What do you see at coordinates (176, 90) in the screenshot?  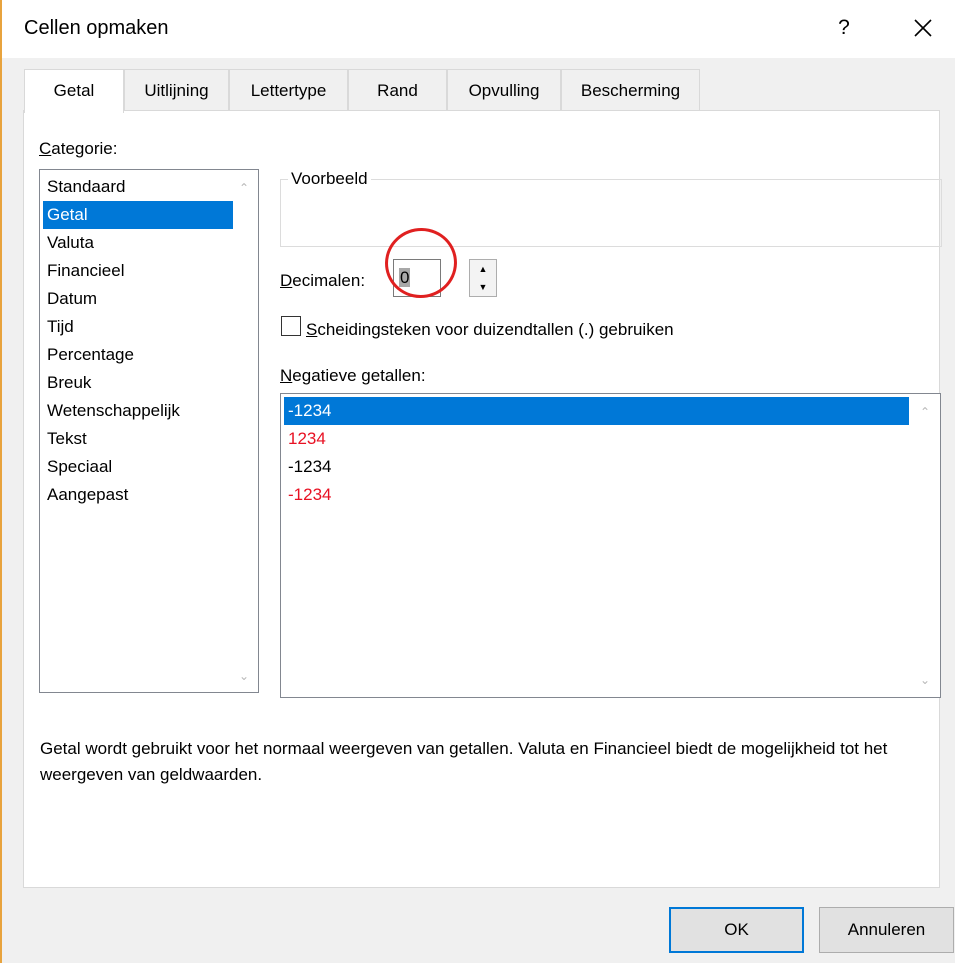 I see `tab-uitlijning: Uitlijning` at bounding box center [176, 90].